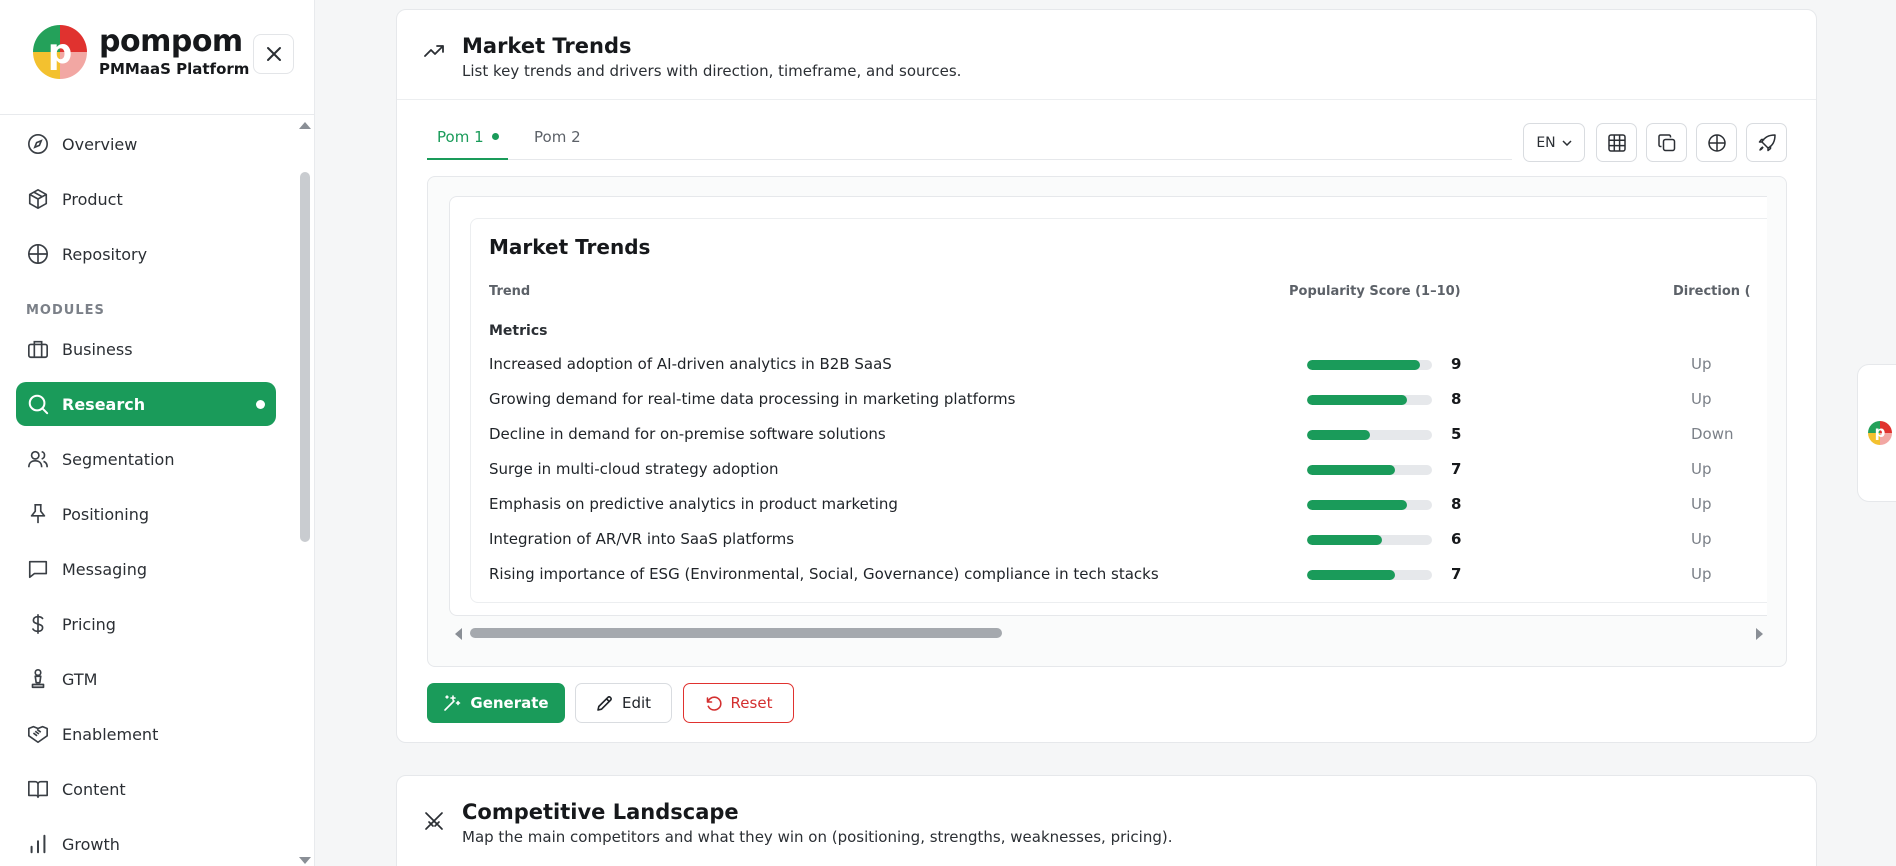 This screenshot has width=1896, height=866. I want to click on tab-pom-1: Pom 1, so click(467, 141).